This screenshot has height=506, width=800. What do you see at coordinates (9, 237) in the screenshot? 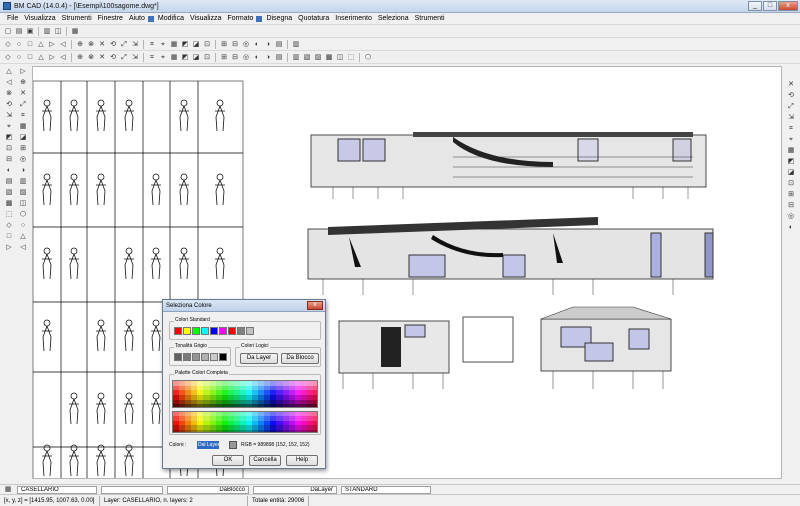
I see `explode-icon: □` at bounding box center [9, 237].